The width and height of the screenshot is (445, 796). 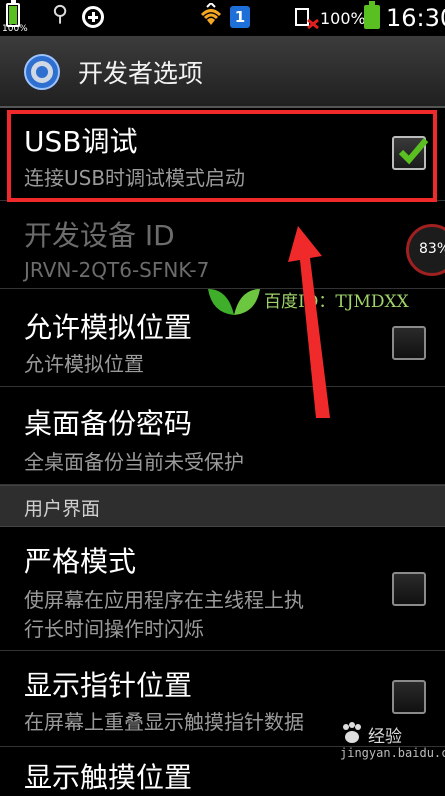 What do you see at coordinates (409, 697) in the screenshot?
I see `pointer-location-checkbox` at bounding box center [409, 697].